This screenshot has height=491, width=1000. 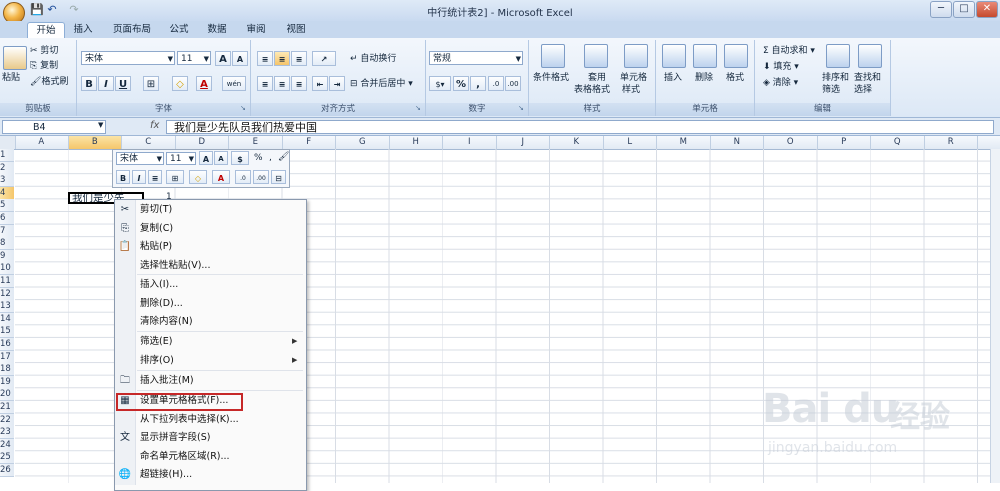 What do you see at coordinates (256, 142) in the screenshot?
I see `column-header: E` at bounding box center [256, 142].